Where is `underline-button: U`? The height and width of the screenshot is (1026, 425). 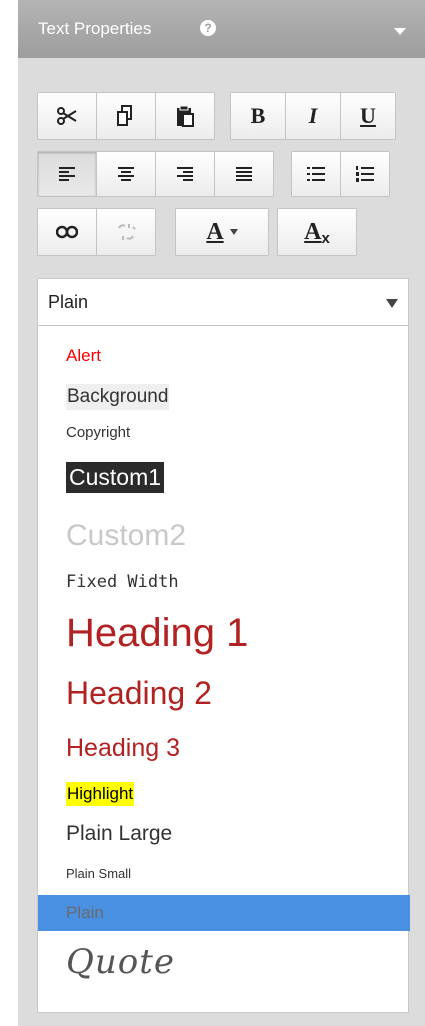
underline-button: U is located at coordinates (368, 116).